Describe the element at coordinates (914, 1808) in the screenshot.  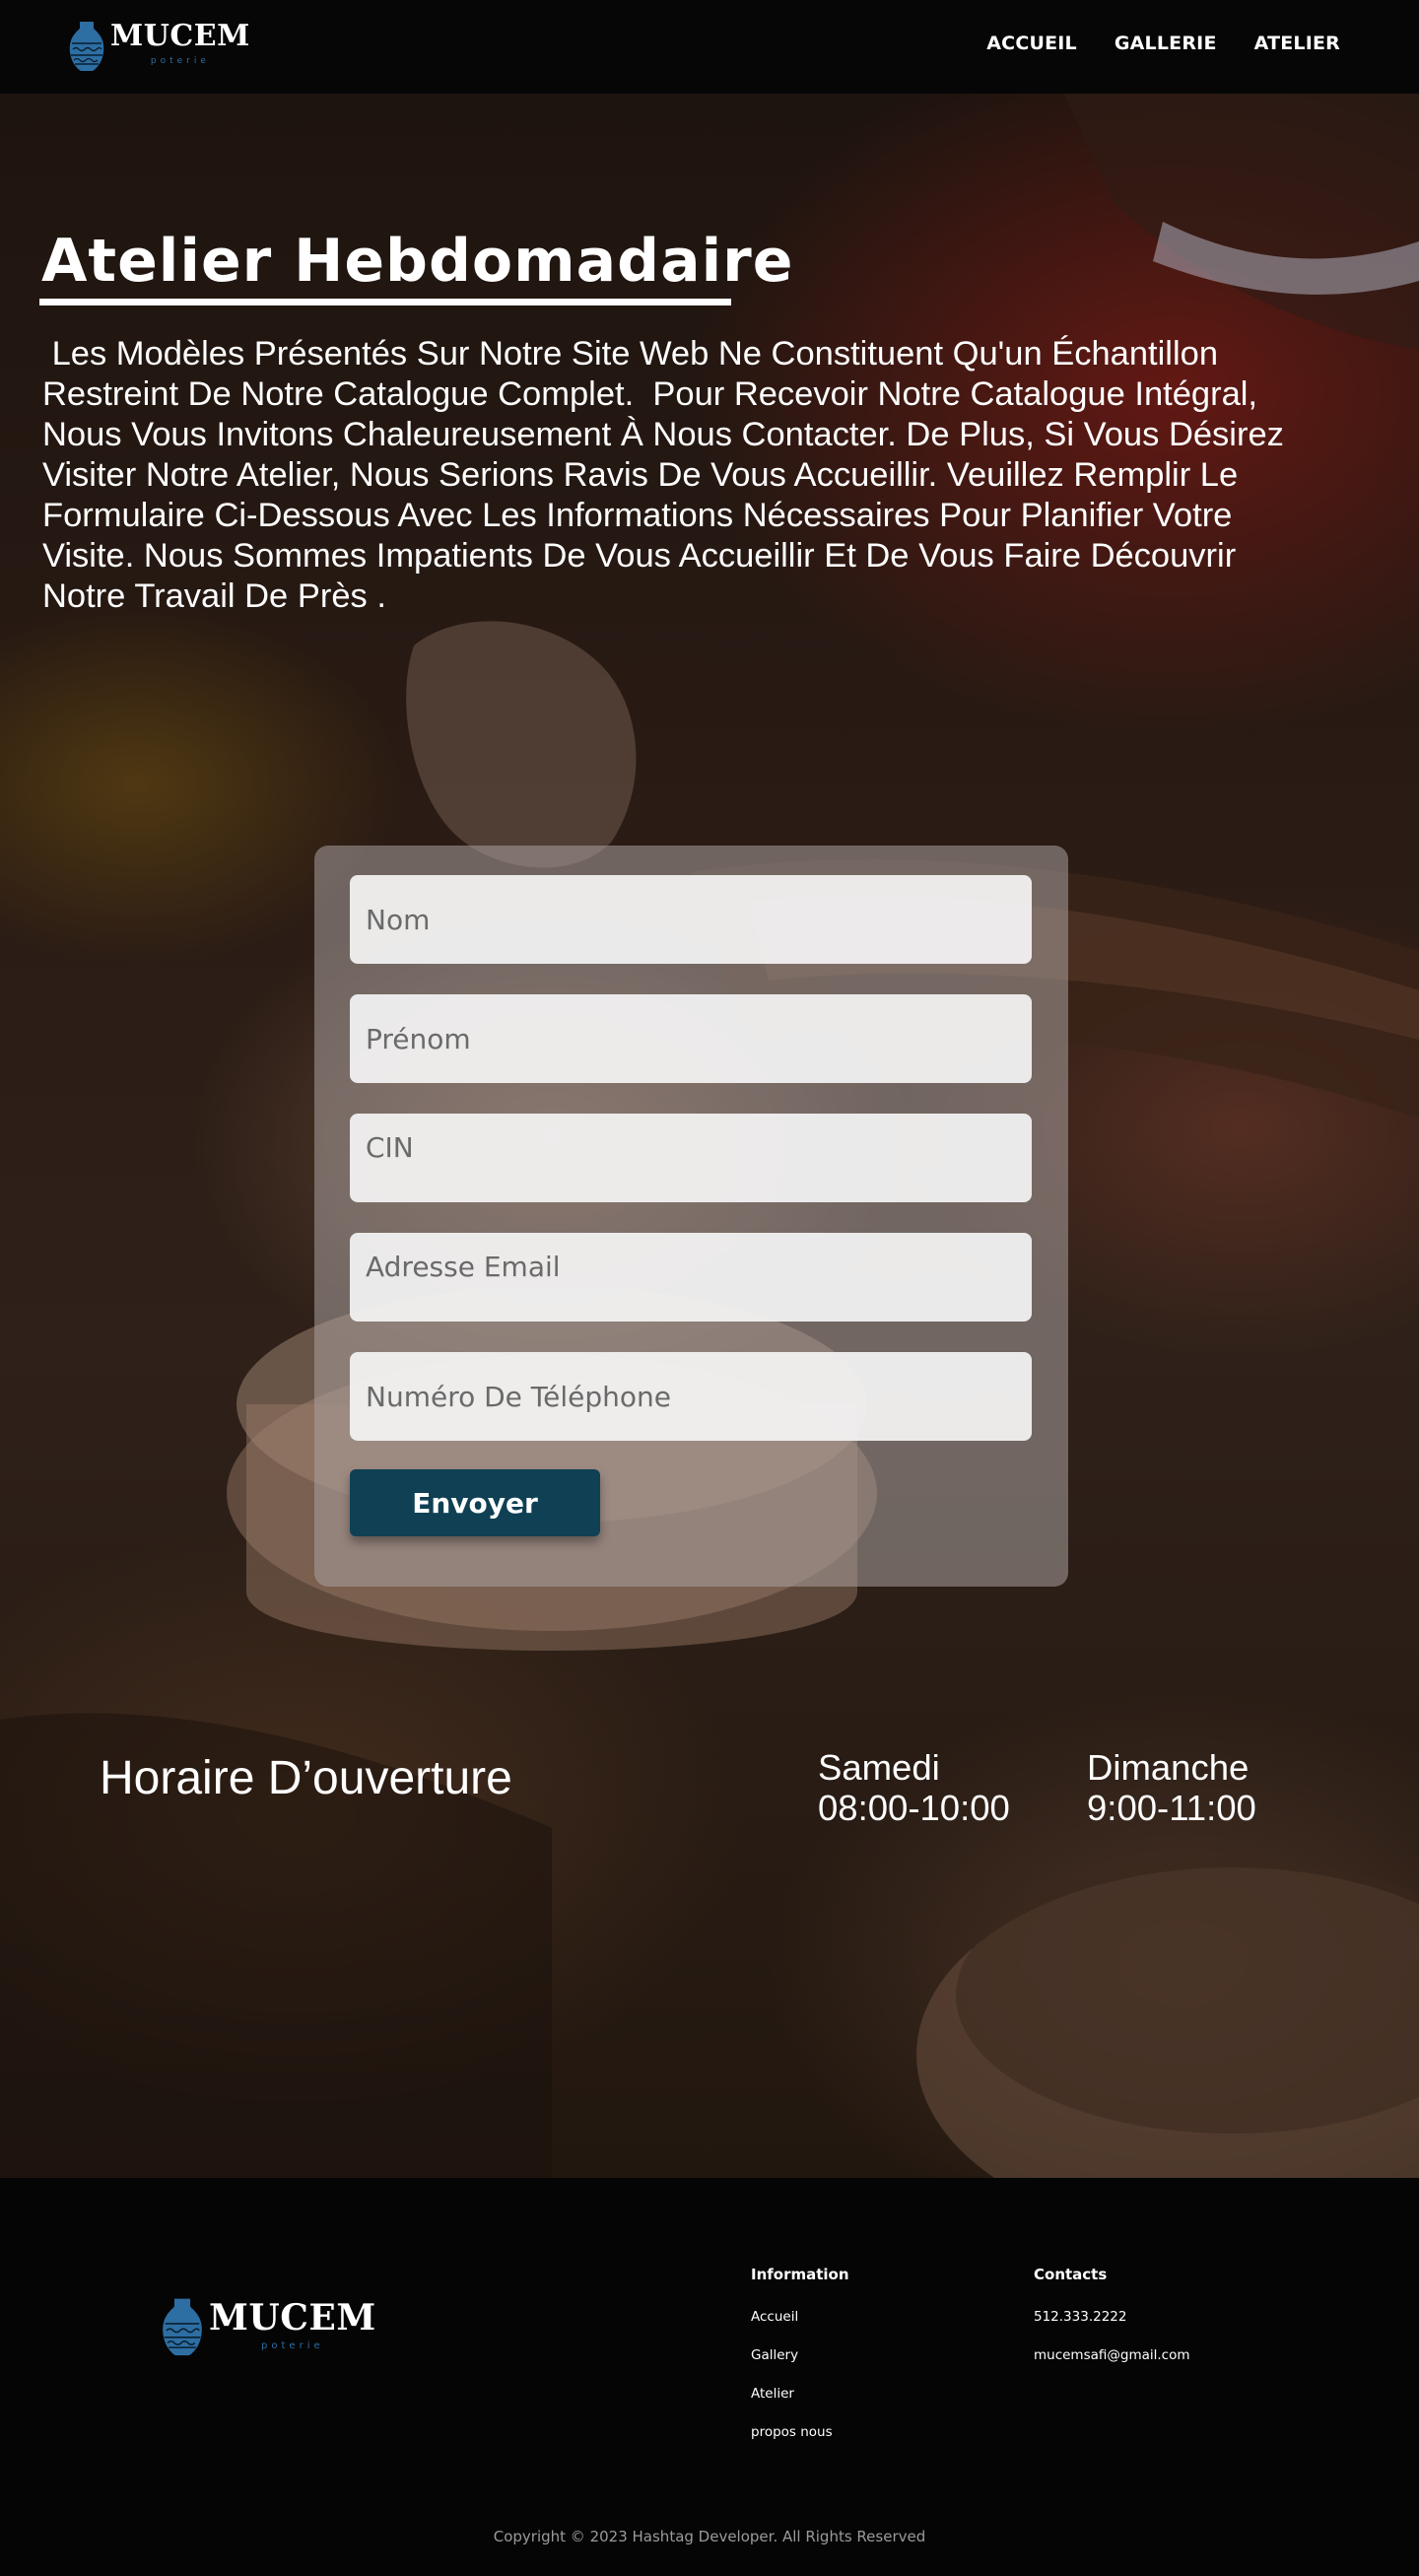
I see `day-time: 08:00-10:00` at that location.